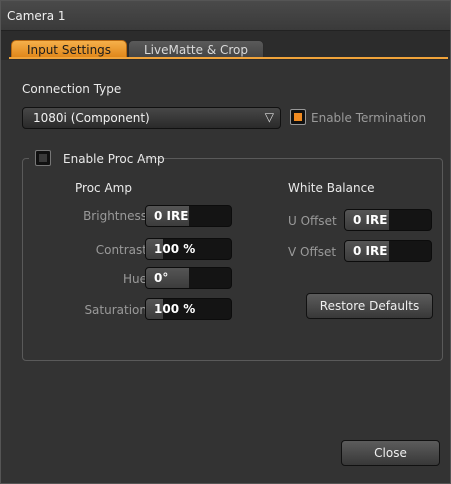 The height and width of the screenshot is (484, 451). What do you see at coordinates (196, 49) in the screenshot?
I see `tab-livematte-crop: LiveMatte & Crop` at bounding box center [196, 49].